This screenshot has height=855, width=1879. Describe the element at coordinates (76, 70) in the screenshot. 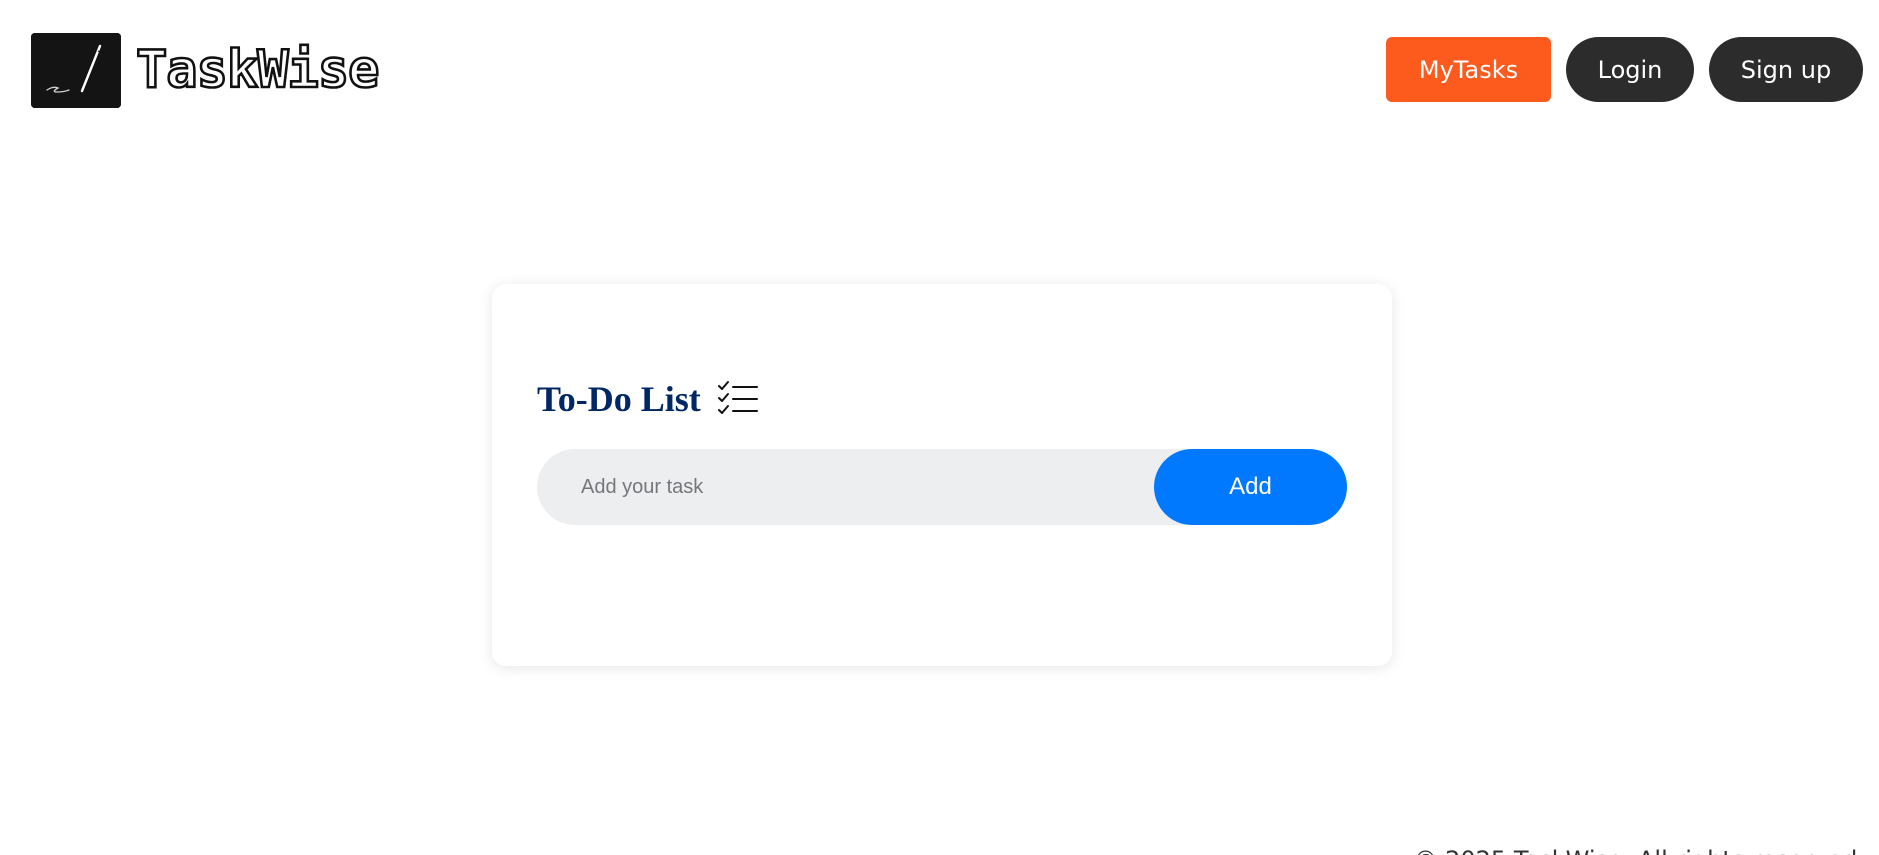

I see `pencil-logo-icon` at that location.